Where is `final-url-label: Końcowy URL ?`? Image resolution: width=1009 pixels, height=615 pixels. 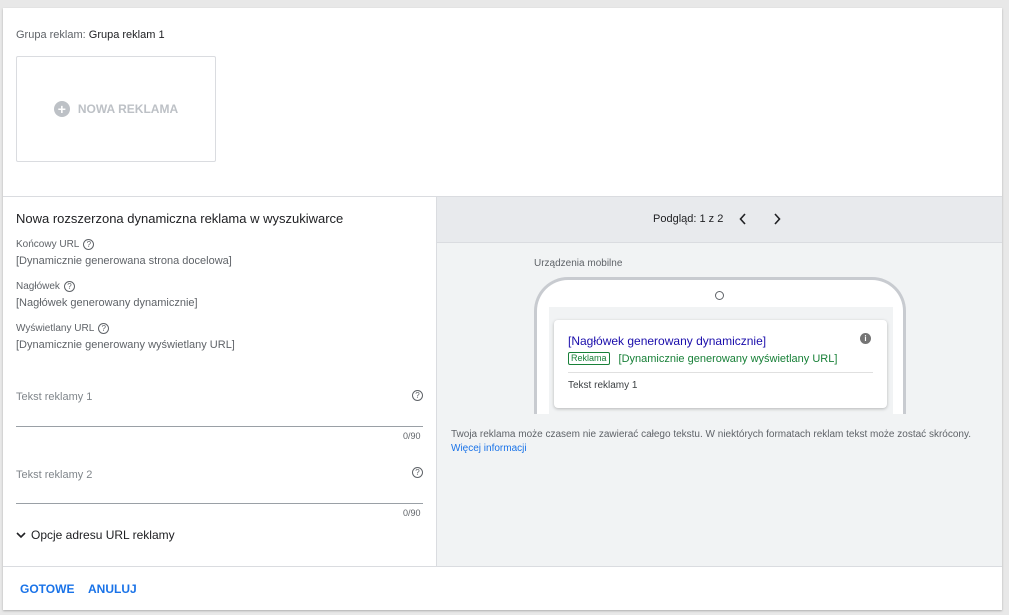 final-url-label: Końcowy URL ? is located at coordinates (55, 244).